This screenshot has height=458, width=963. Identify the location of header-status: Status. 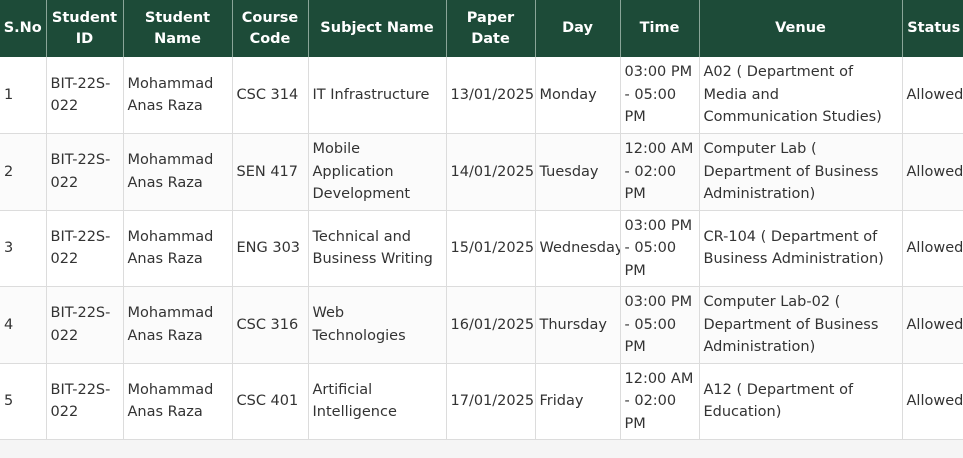
(934, 28).